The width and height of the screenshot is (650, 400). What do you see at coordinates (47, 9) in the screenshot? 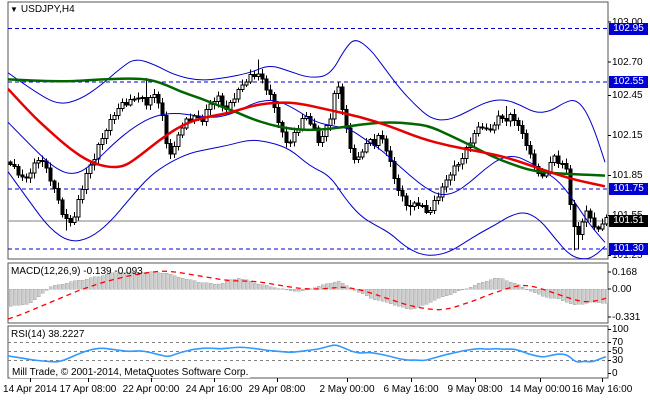
I see `symbol-text: USDJPY,H4` at bounding box center [47, 9].